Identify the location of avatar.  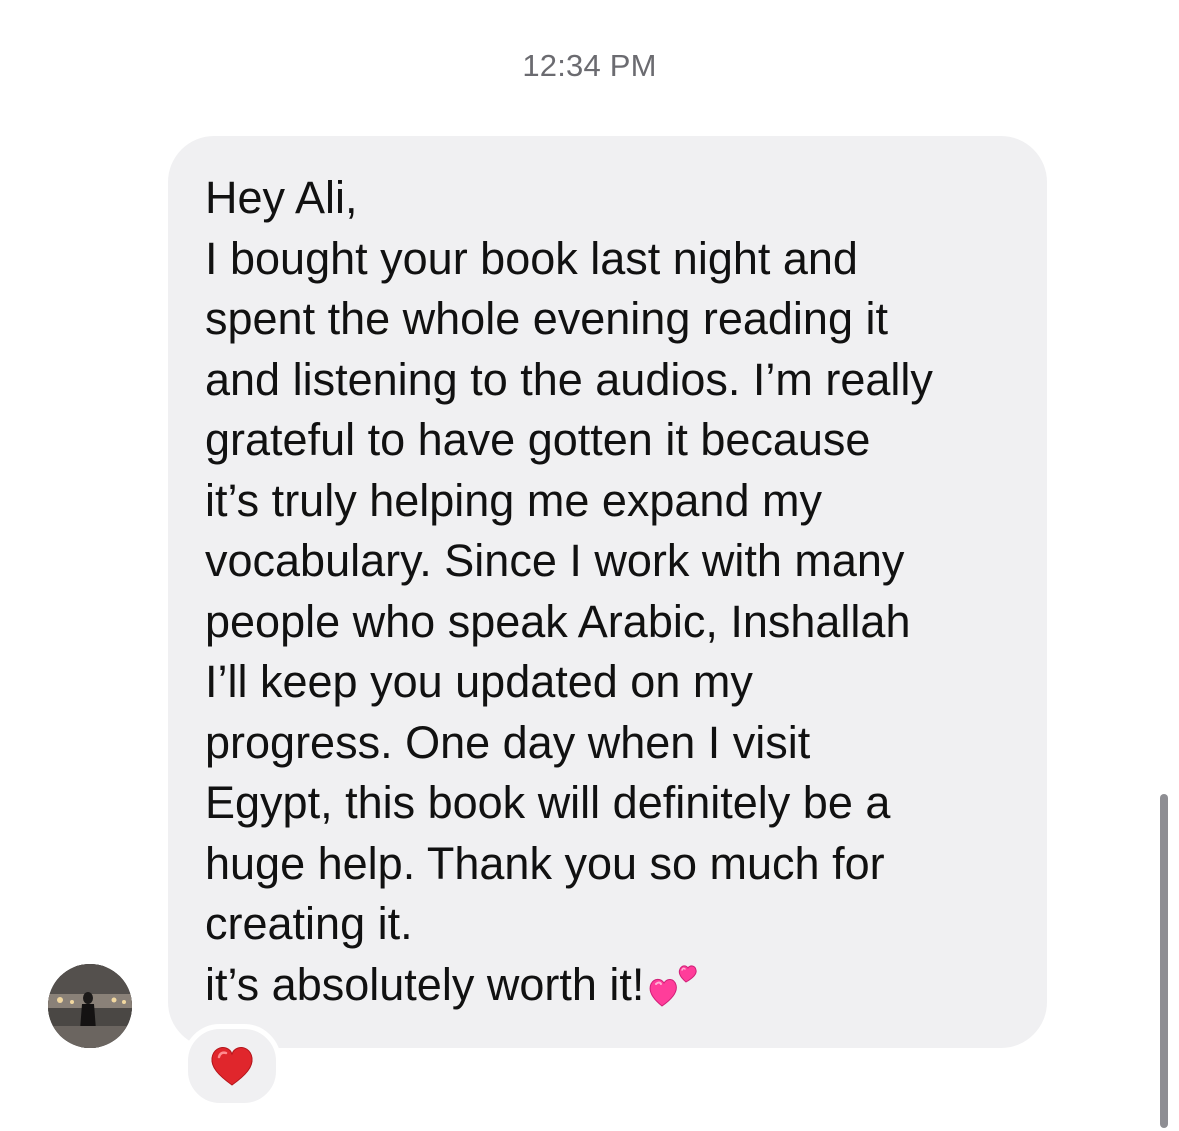
(90, 1006).